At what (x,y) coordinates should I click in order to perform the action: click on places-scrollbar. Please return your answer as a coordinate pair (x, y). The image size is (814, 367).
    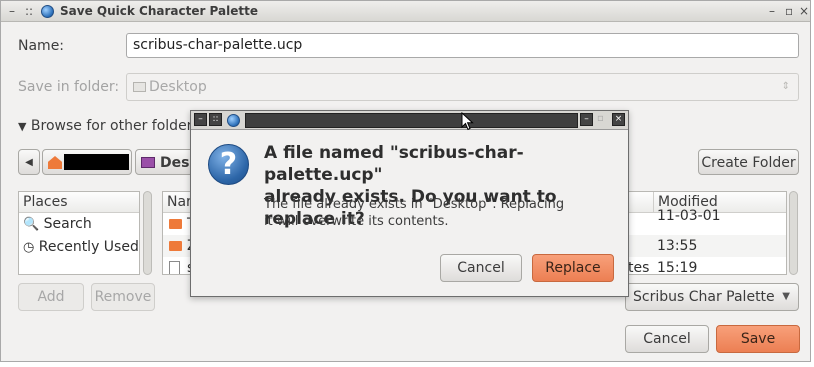
    Looking at the image, I should click on (147, 233).